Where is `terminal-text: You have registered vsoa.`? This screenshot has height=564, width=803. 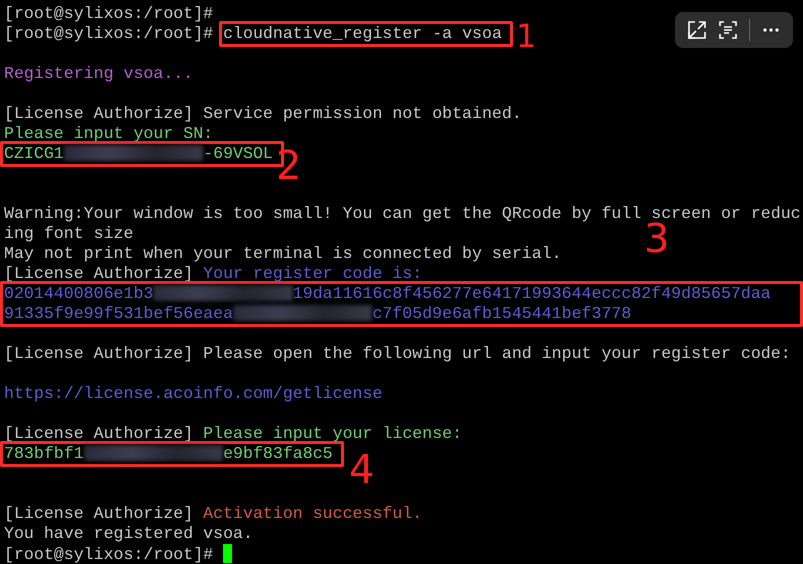 terminal-text: You have registered vsoa. is located at coordinates (128, 533).